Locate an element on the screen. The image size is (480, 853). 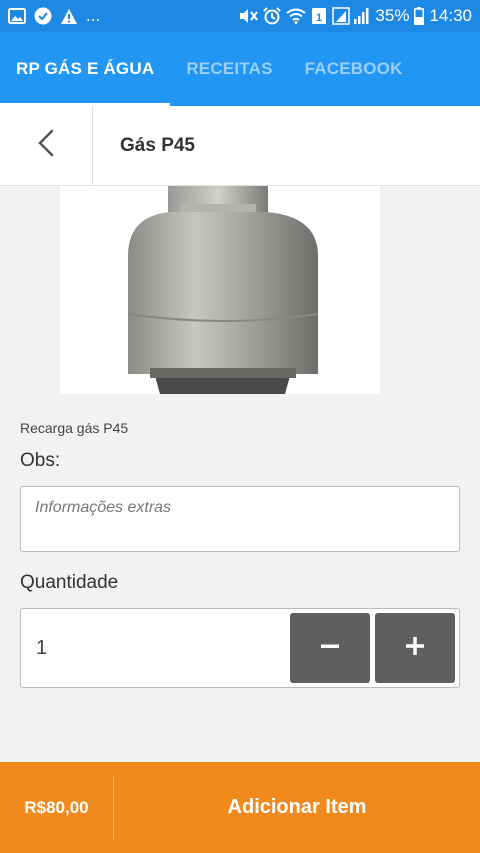
gas-cylinder-image is located at coordinates (223, 290).